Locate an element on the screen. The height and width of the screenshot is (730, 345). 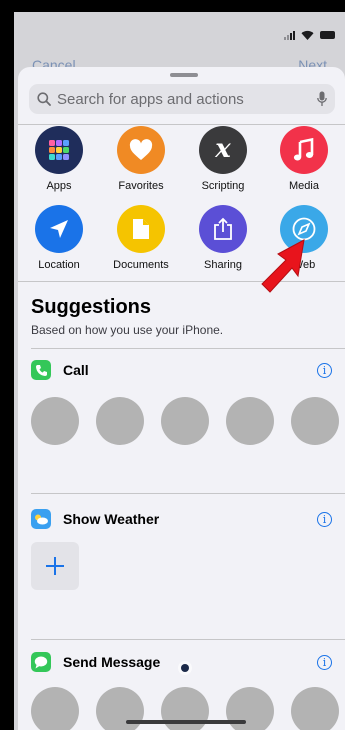
category-label: Location is located at coordinates (59, 265).